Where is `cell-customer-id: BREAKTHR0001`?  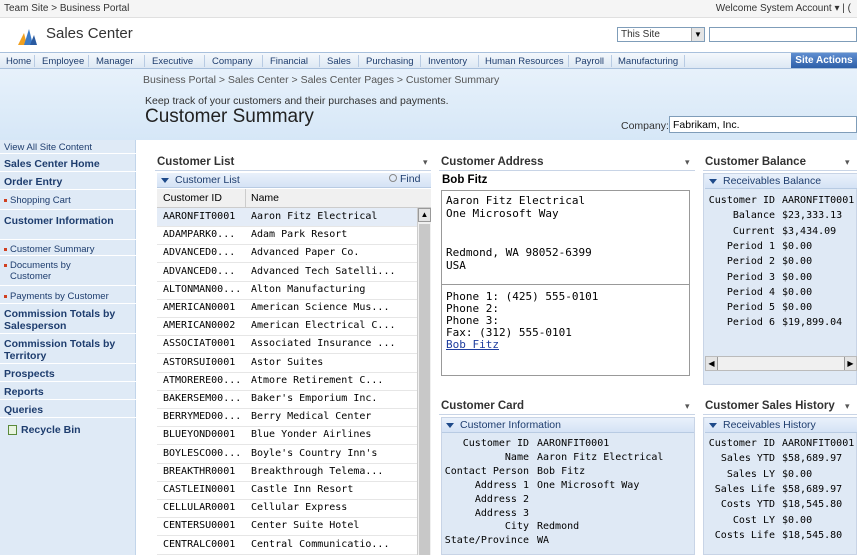
cell-customer-id: BREAKTHR0001 is located at coordinates (199, 471).